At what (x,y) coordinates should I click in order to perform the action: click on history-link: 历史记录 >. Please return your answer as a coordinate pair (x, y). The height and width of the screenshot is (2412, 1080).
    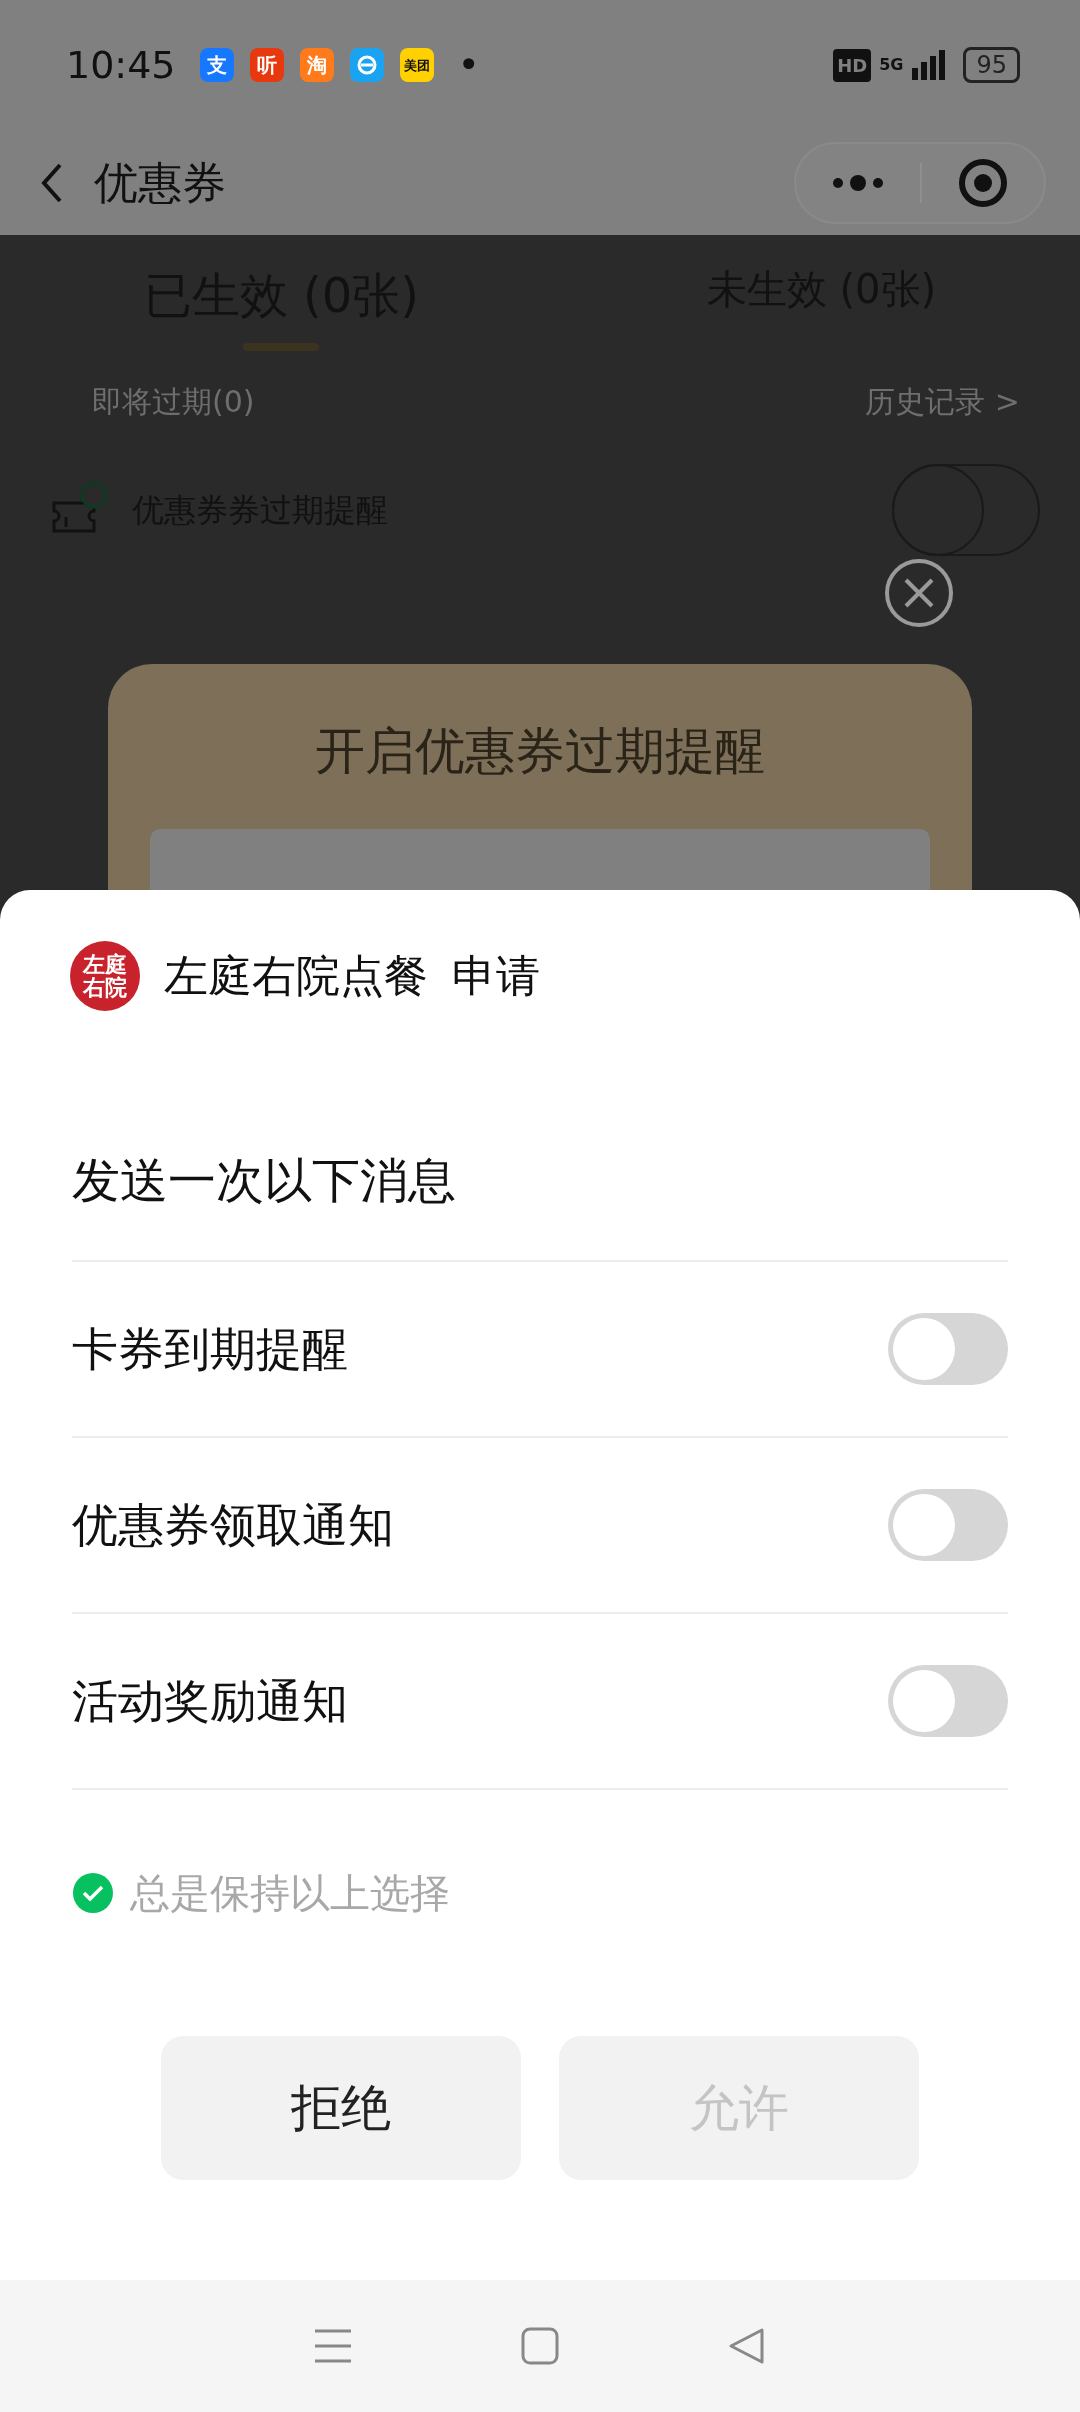
    Looking at the image, I should click on (942, 401).